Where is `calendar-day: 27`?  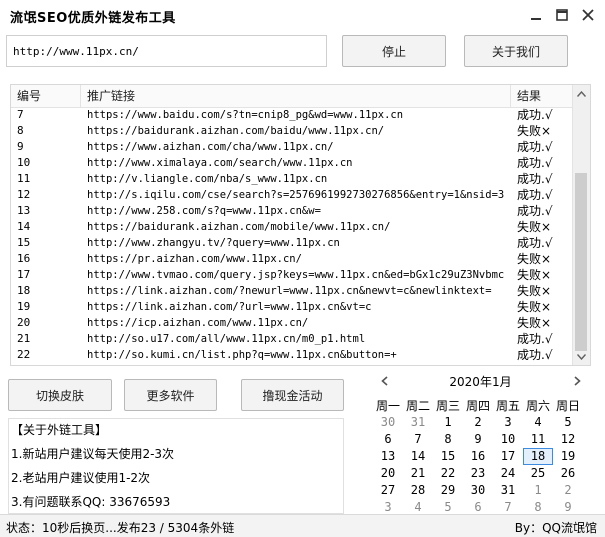
calendar-day: 27 is located at coordinates (388, 490).